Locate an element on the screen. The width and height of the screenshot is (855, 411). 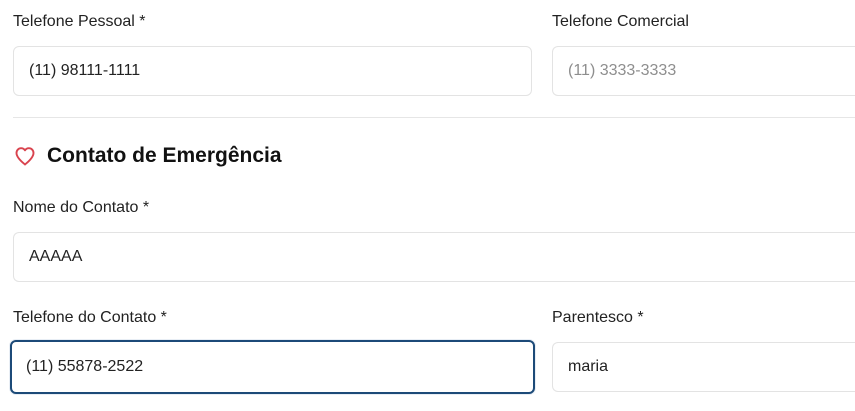
heart-icon is located at coordinates (25, 156).